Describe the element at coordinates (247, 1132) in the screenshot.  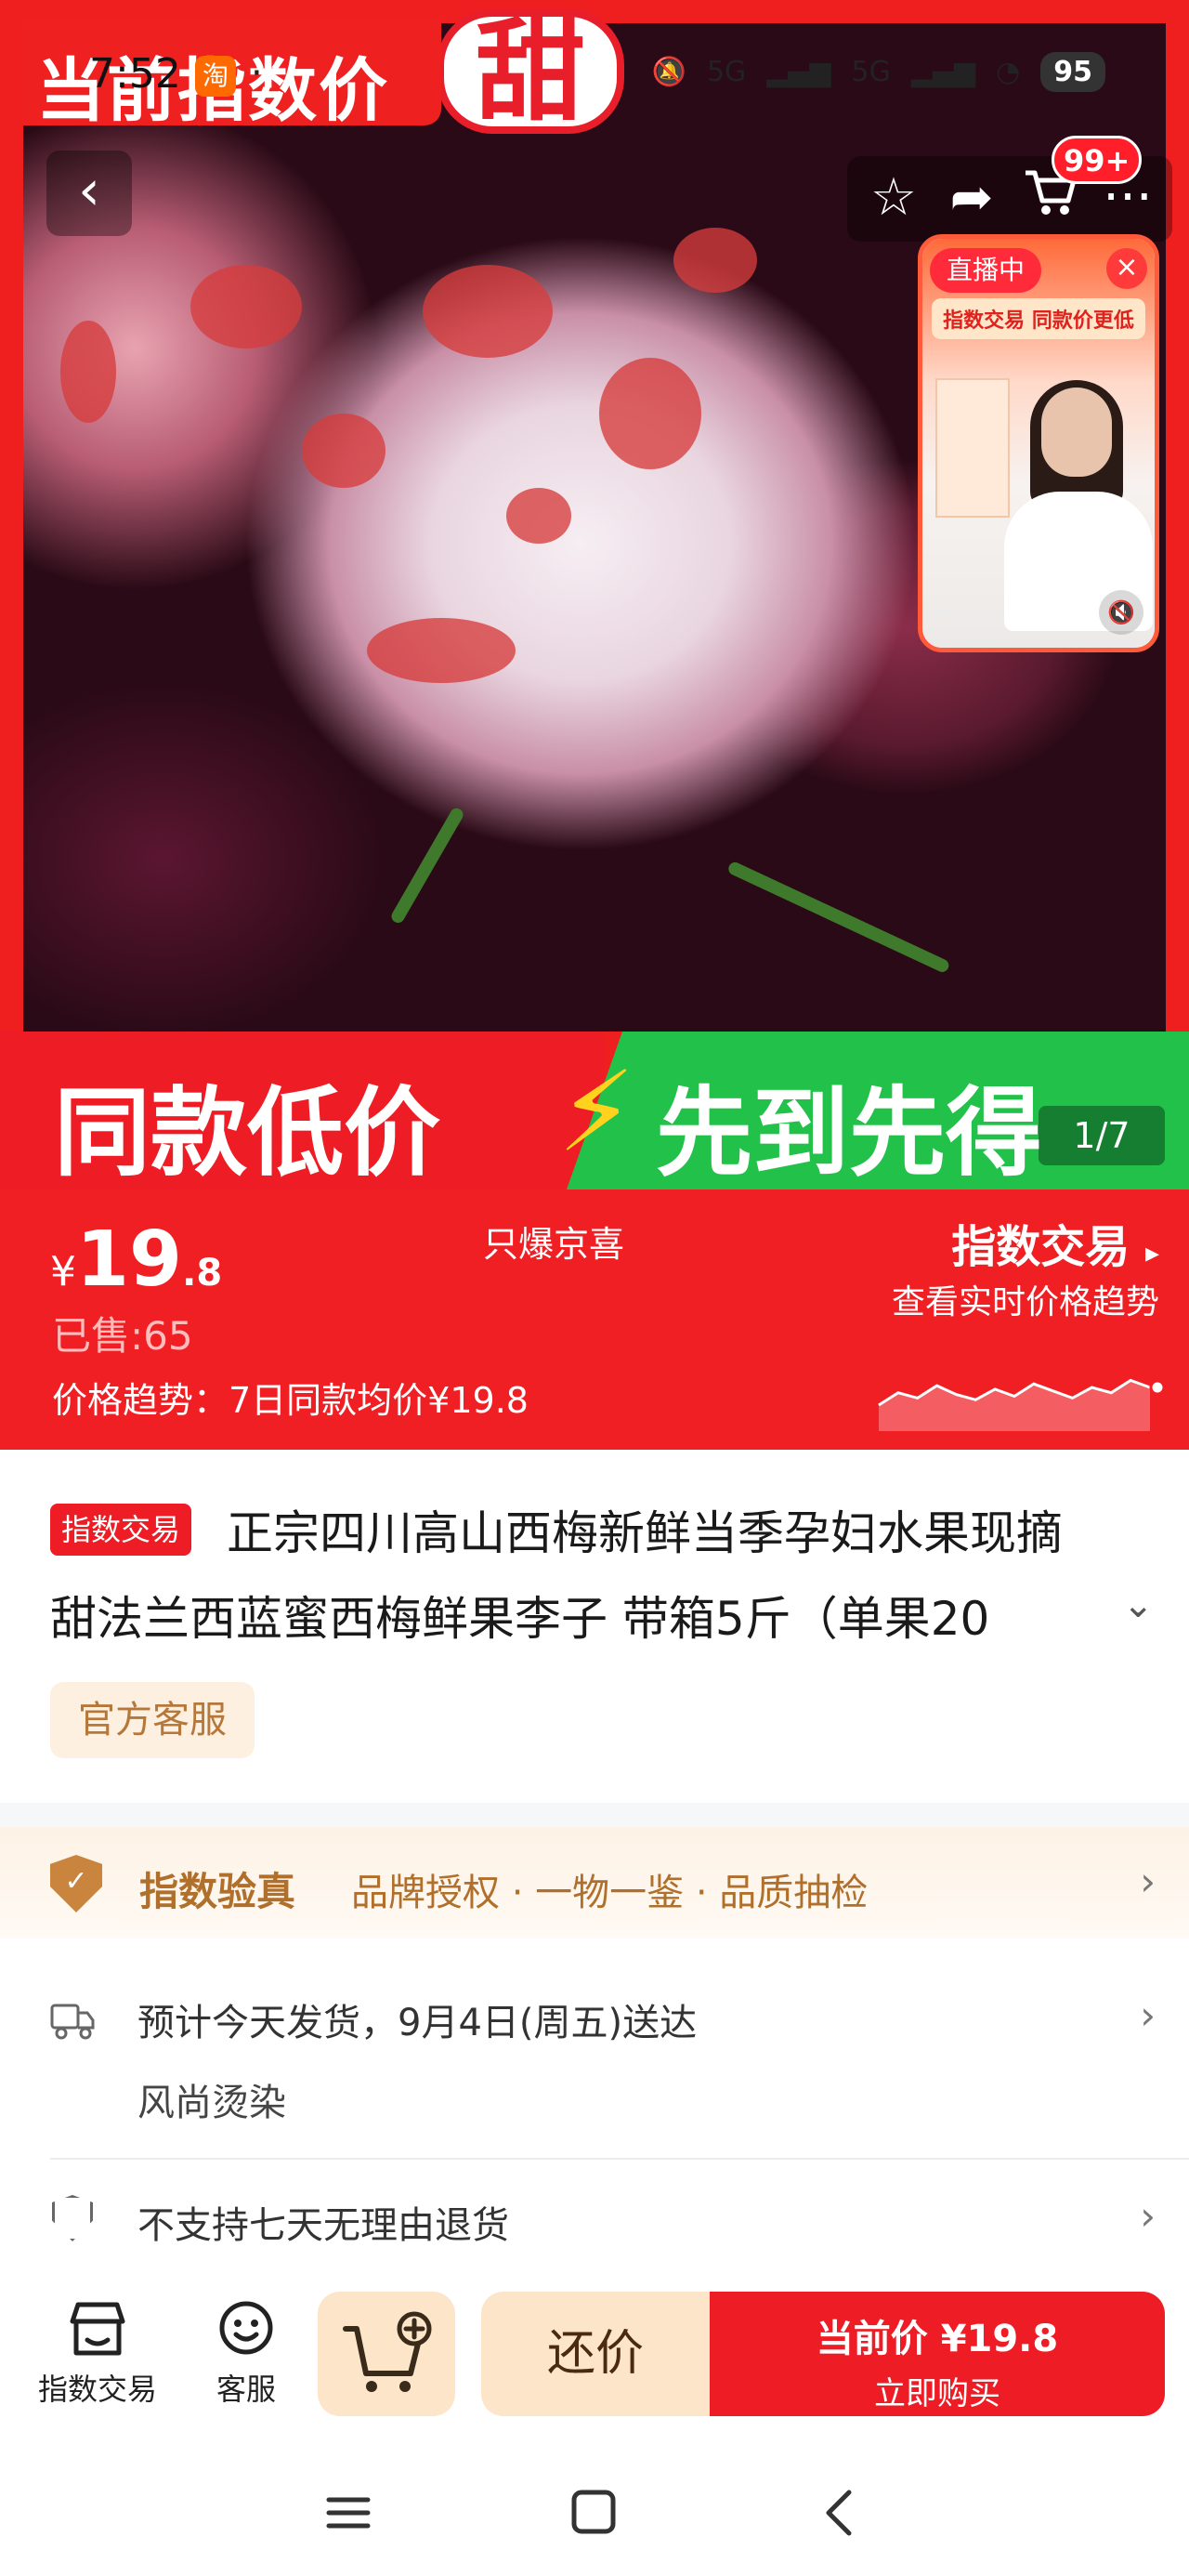
I see `promo-low-price-text: 同款低价` at that location.